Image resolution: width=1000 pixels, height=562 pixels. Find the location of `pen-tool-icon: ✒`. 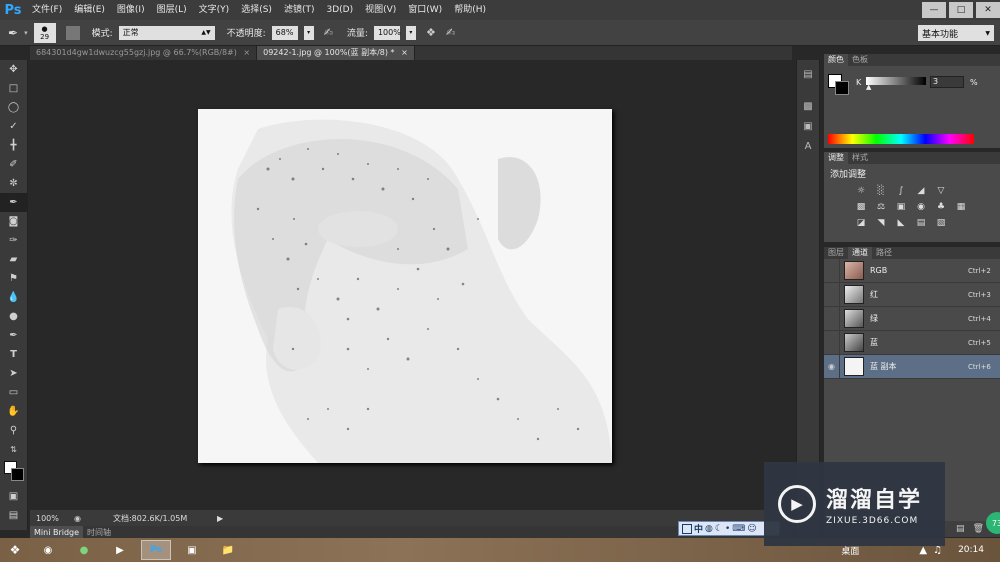

pen-tool-icon: ✒ is located at coordinates (13, 335).